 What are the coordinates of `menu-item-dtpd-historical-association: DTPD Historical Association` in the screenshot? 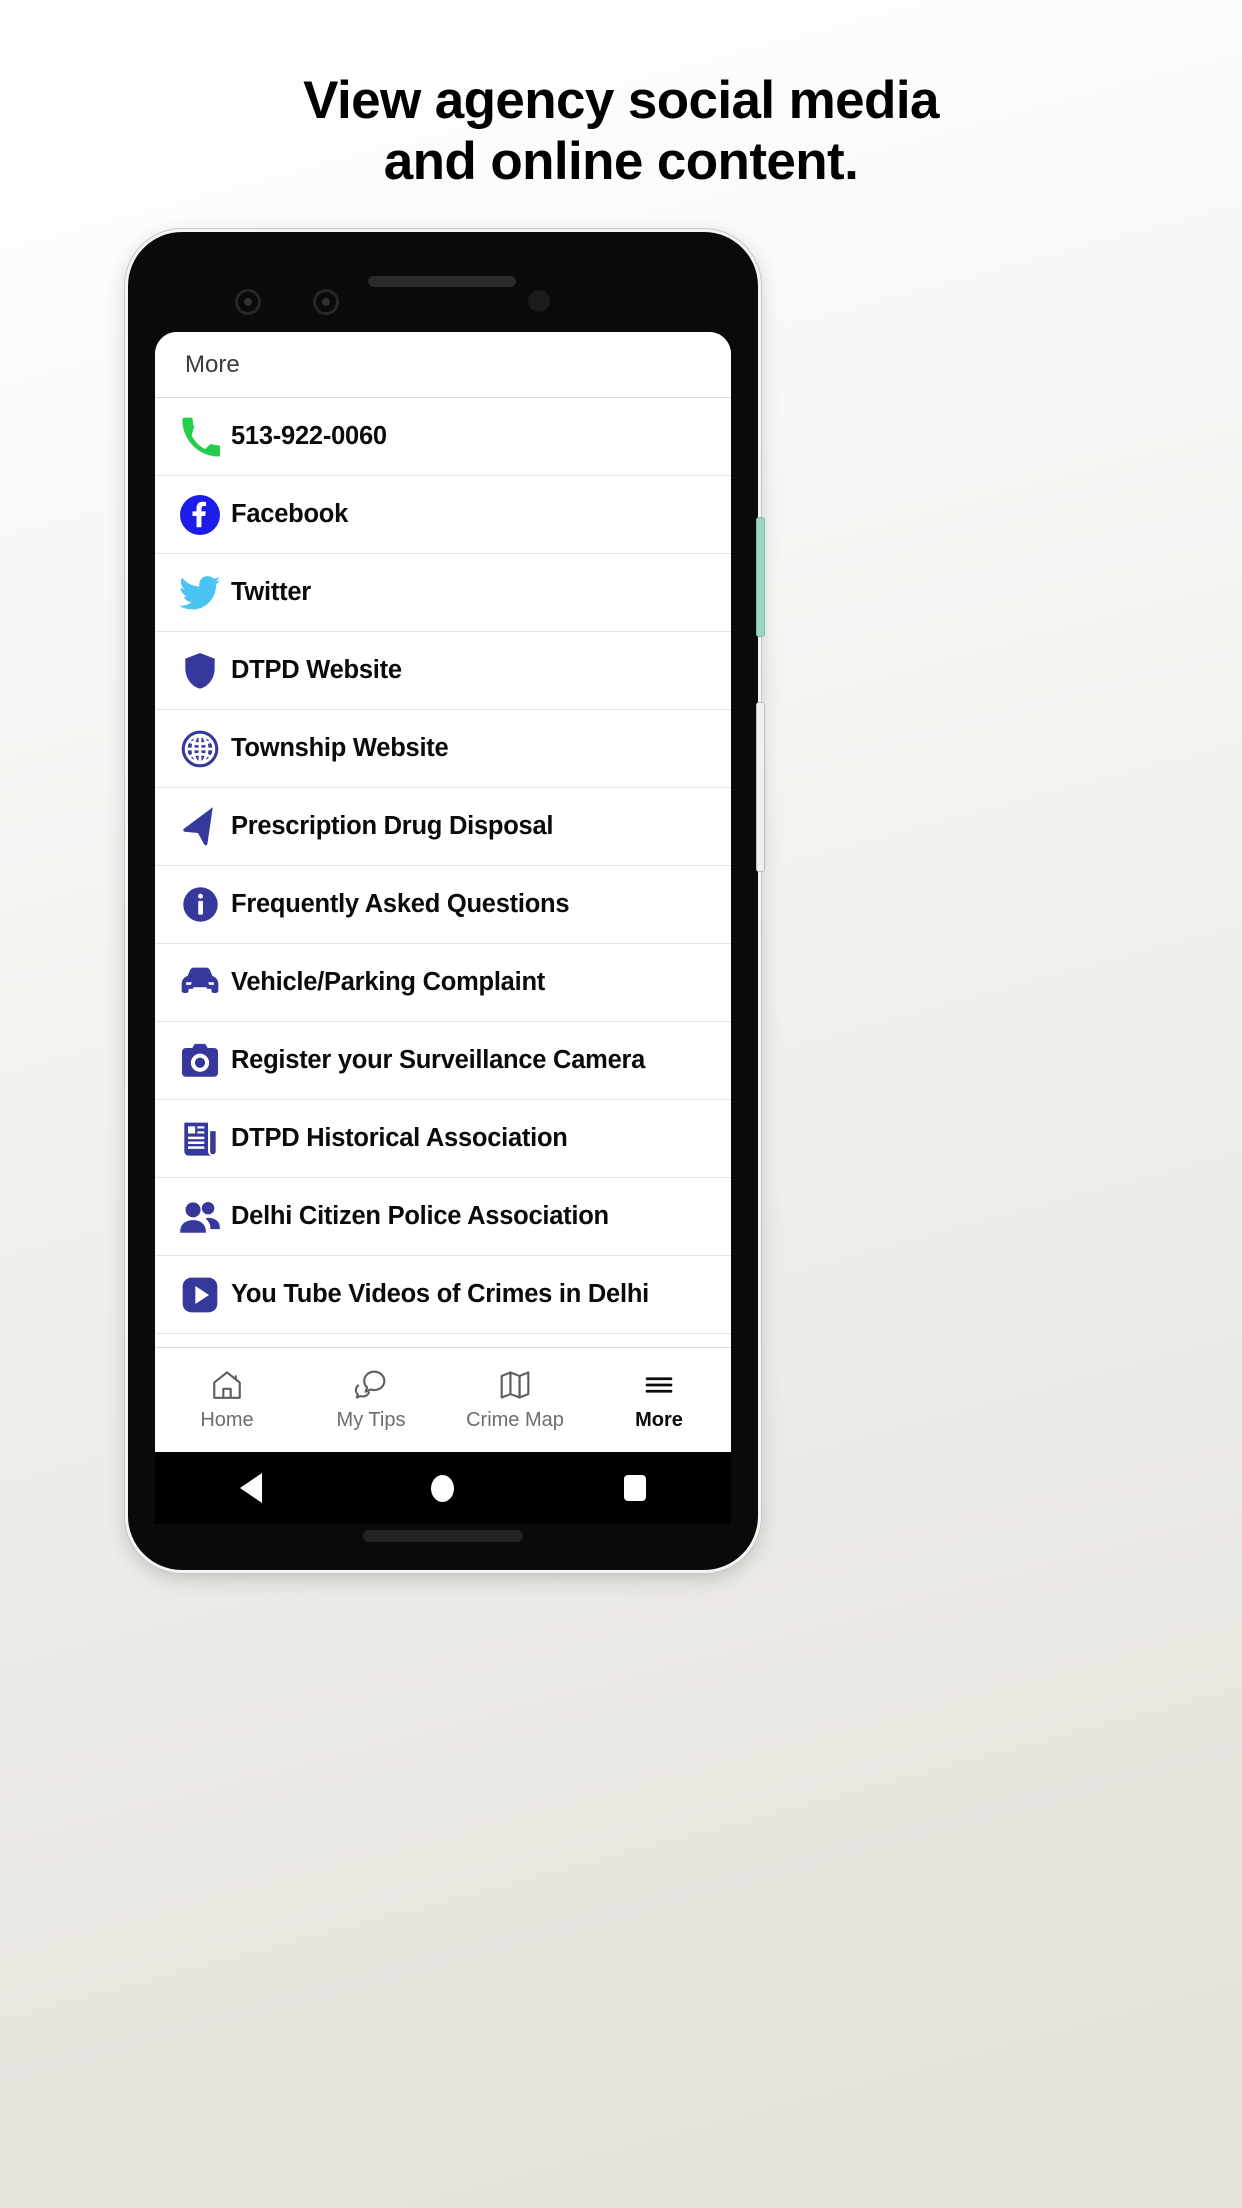 It's located at (443, 1139).